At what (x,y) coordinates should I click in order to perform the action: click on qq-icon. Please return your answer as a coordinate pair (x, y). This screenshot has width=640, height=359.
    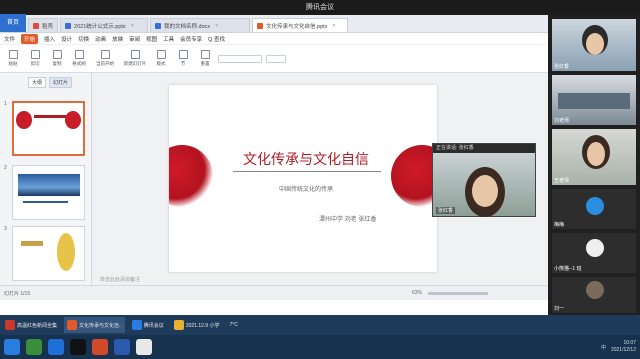
    Looking at the image, I should click on (78, 347).